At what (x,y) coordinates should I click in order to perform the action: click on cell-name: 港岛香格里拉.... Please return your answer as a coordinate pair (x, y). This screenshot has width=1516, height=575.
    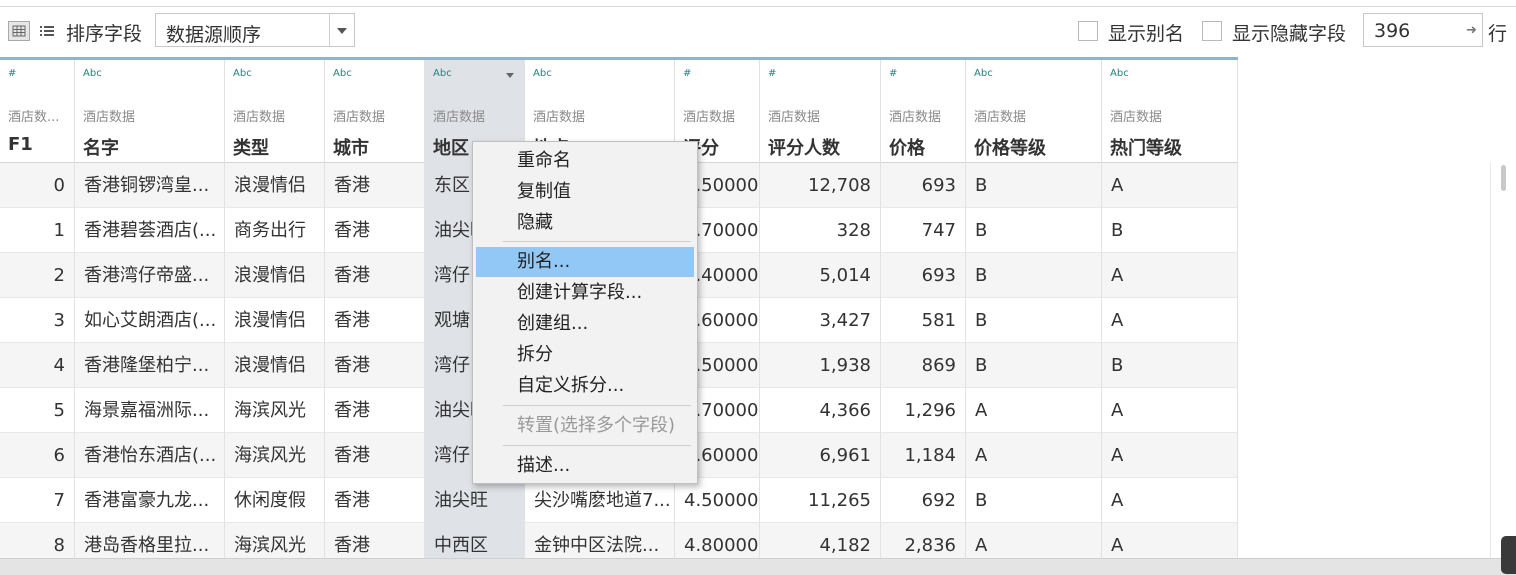
    Looking at the image, I should click on (150, 540).